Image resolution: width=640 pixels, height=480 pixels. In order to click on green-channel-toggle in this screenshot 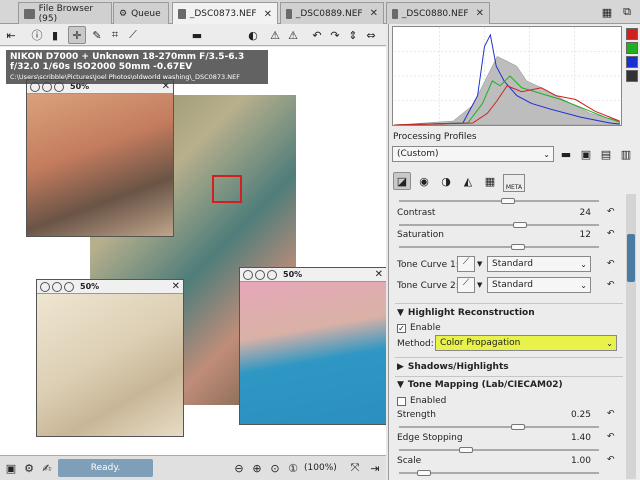, I will do `click(632, 48)`.